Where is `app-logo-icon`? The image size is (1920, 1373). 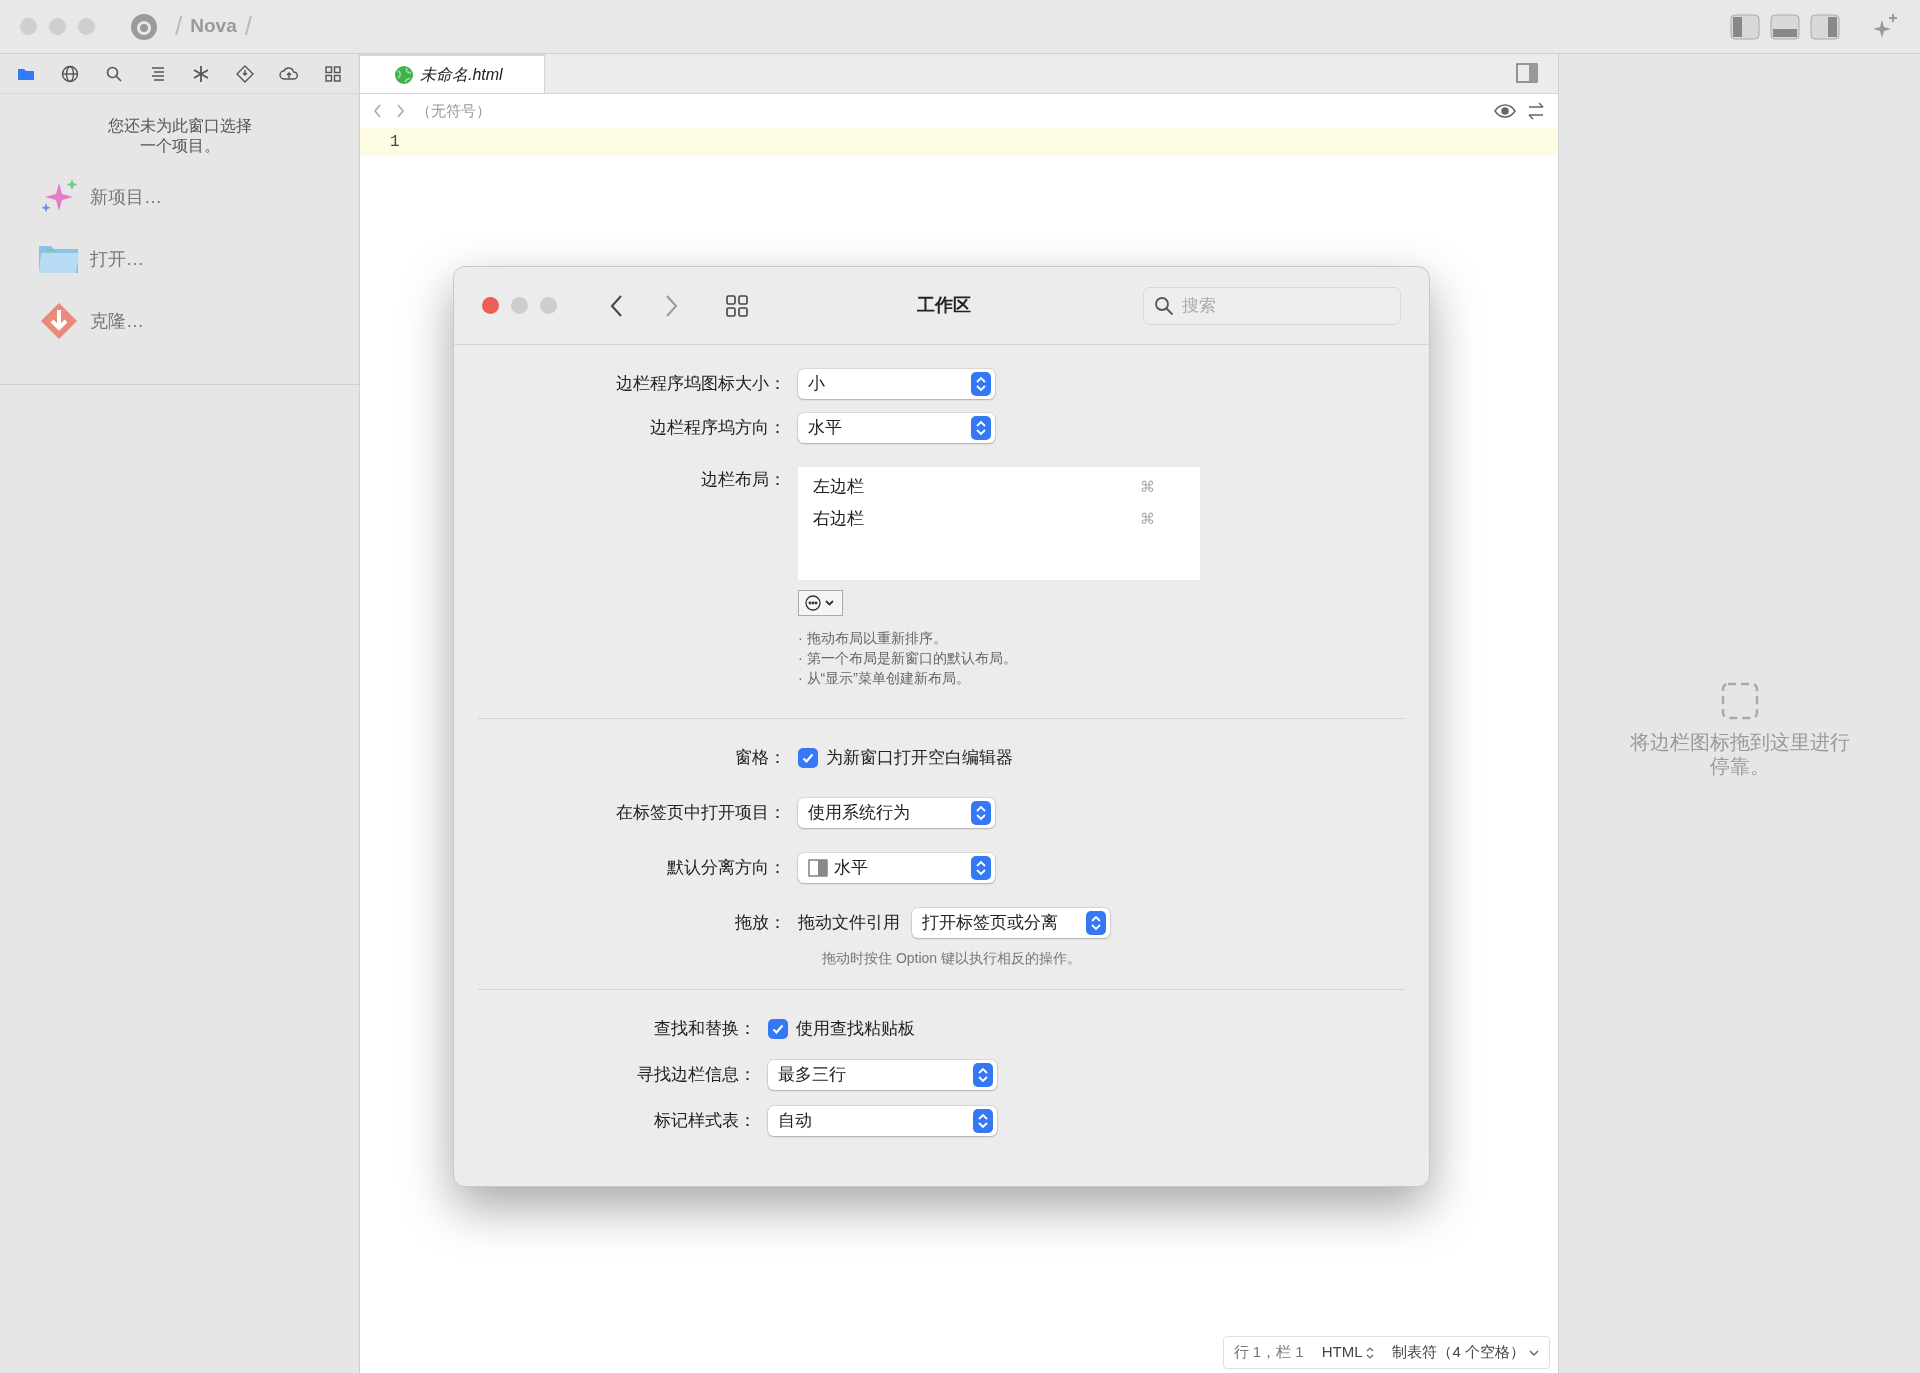 app-logo-icon is located at coordinates (144, 26).